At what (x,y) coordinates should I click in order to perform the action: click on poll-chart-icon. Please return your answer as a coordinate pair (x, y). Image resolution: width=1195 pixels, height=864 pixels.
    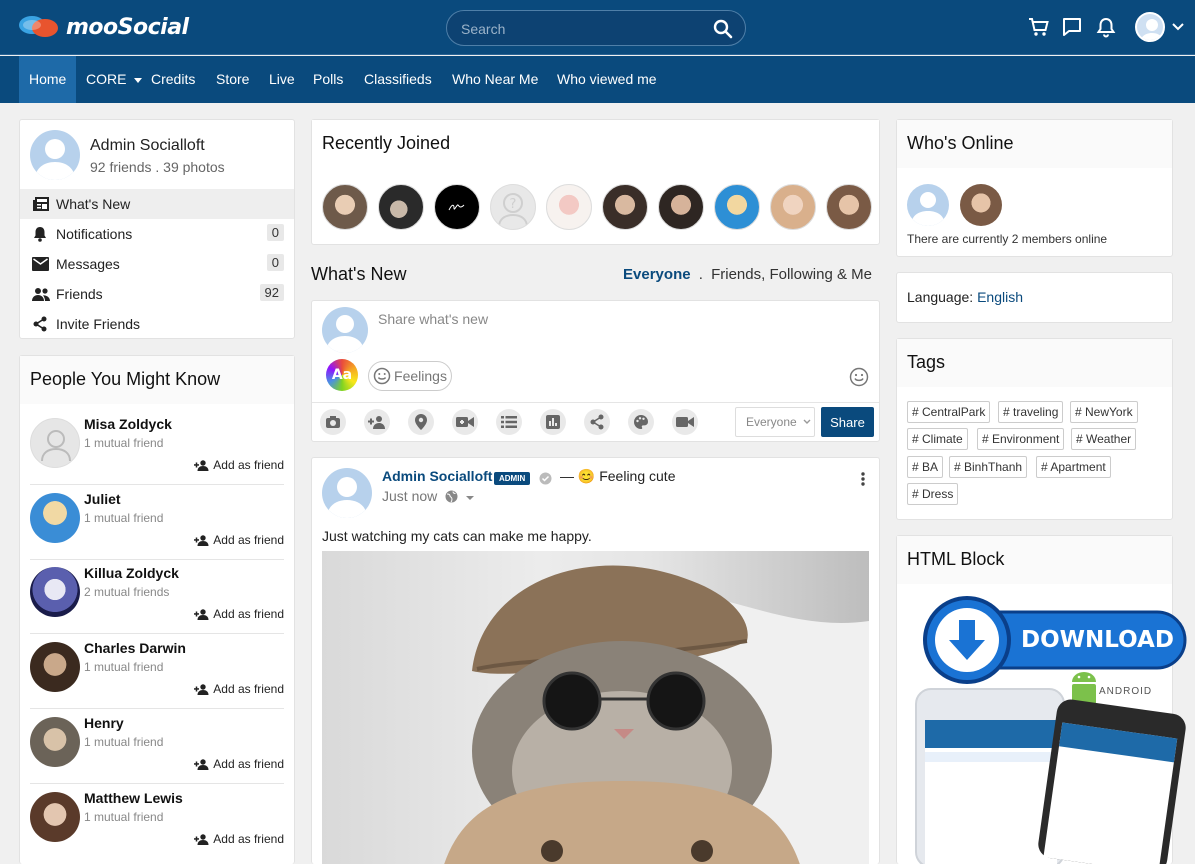
    Looking at the image, I should click on (553, 422).